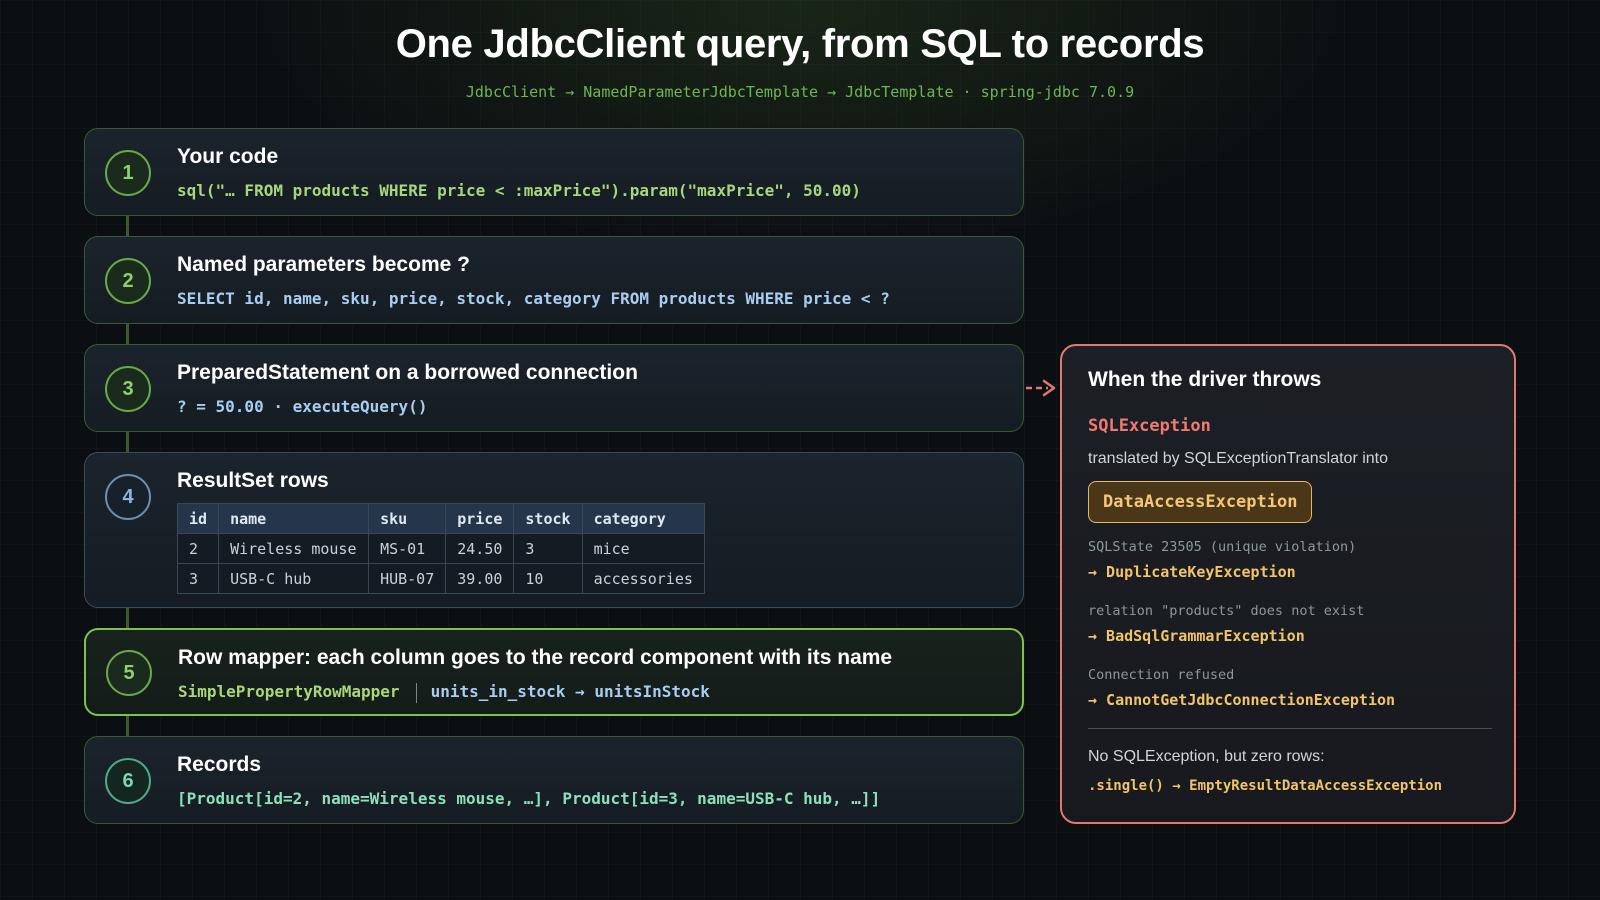 This screenshot has height=900, width=1600. I want to click on step-title: Named parameters become ?, so click(323, 264).